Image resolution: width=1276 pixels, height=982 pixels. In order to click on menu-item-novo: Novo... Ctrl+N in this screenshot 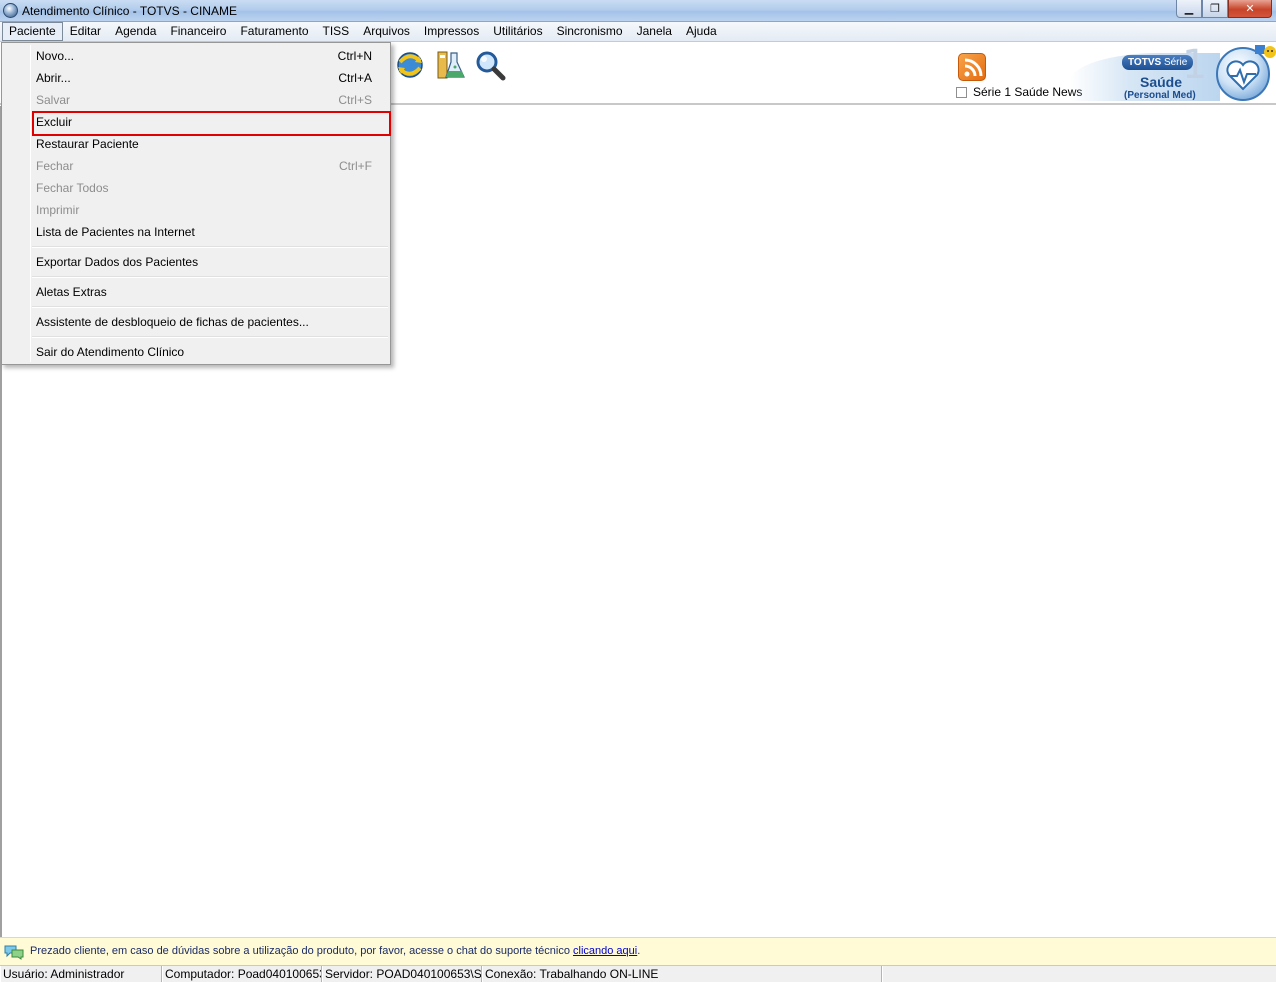, I will do `click(196, 56)`.